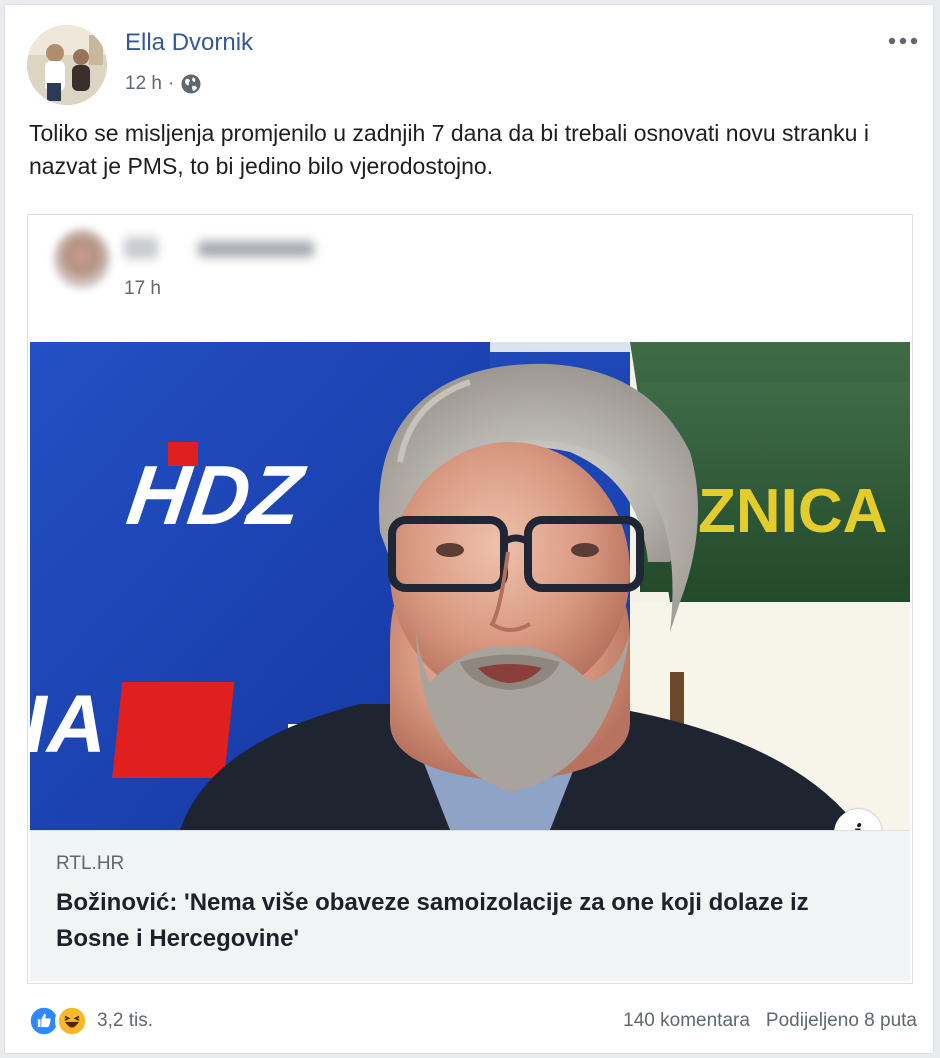  I want to click on post-time: 12 h, so click(143, 84).